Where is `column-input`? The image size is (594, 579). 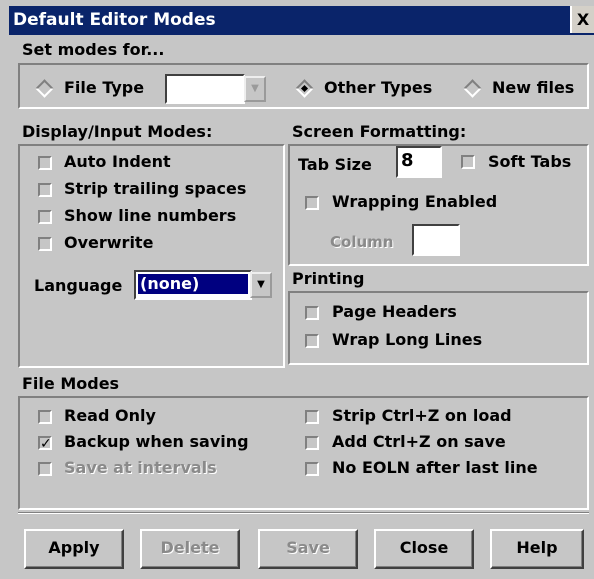
column-input is located at coordinates (436, 240).